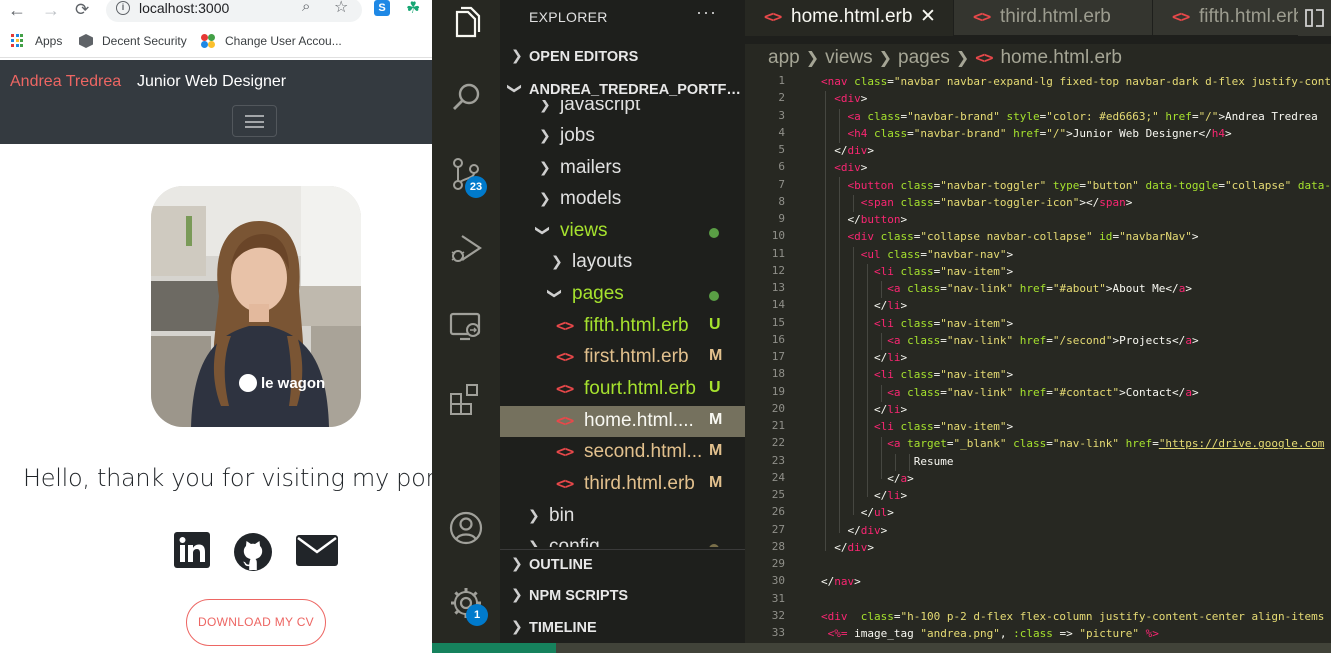 This screenshot has width=1331, height=653. What do you see at coordinates (622, 452) in the screenshot?
I see `tree-file-second: <> second.html... M` at bounding box center [622, 452].